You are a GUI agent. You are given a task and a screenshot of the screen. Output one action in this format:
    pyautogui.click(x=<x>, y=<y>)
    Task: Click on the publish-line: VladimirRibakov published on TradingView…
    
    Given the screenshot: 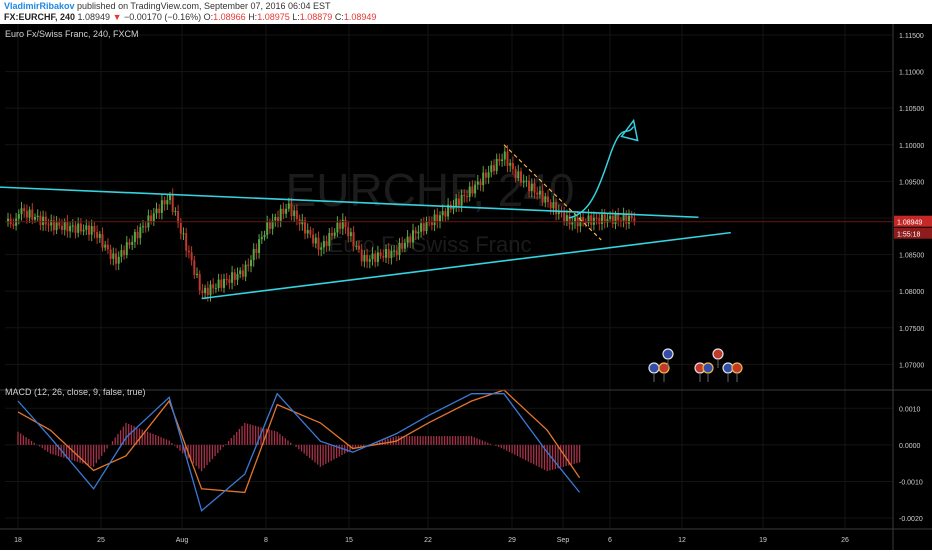 What is the action you would take?
    pyautogui.click(x=167, y=6)
    